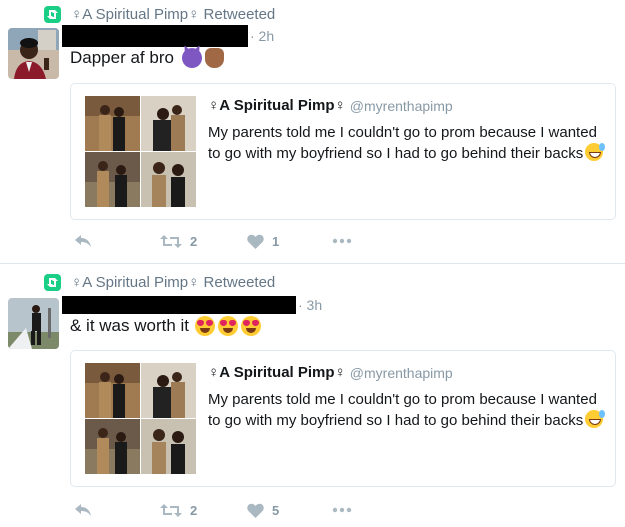  I want to click on like-button: 5, so click(263, 510).